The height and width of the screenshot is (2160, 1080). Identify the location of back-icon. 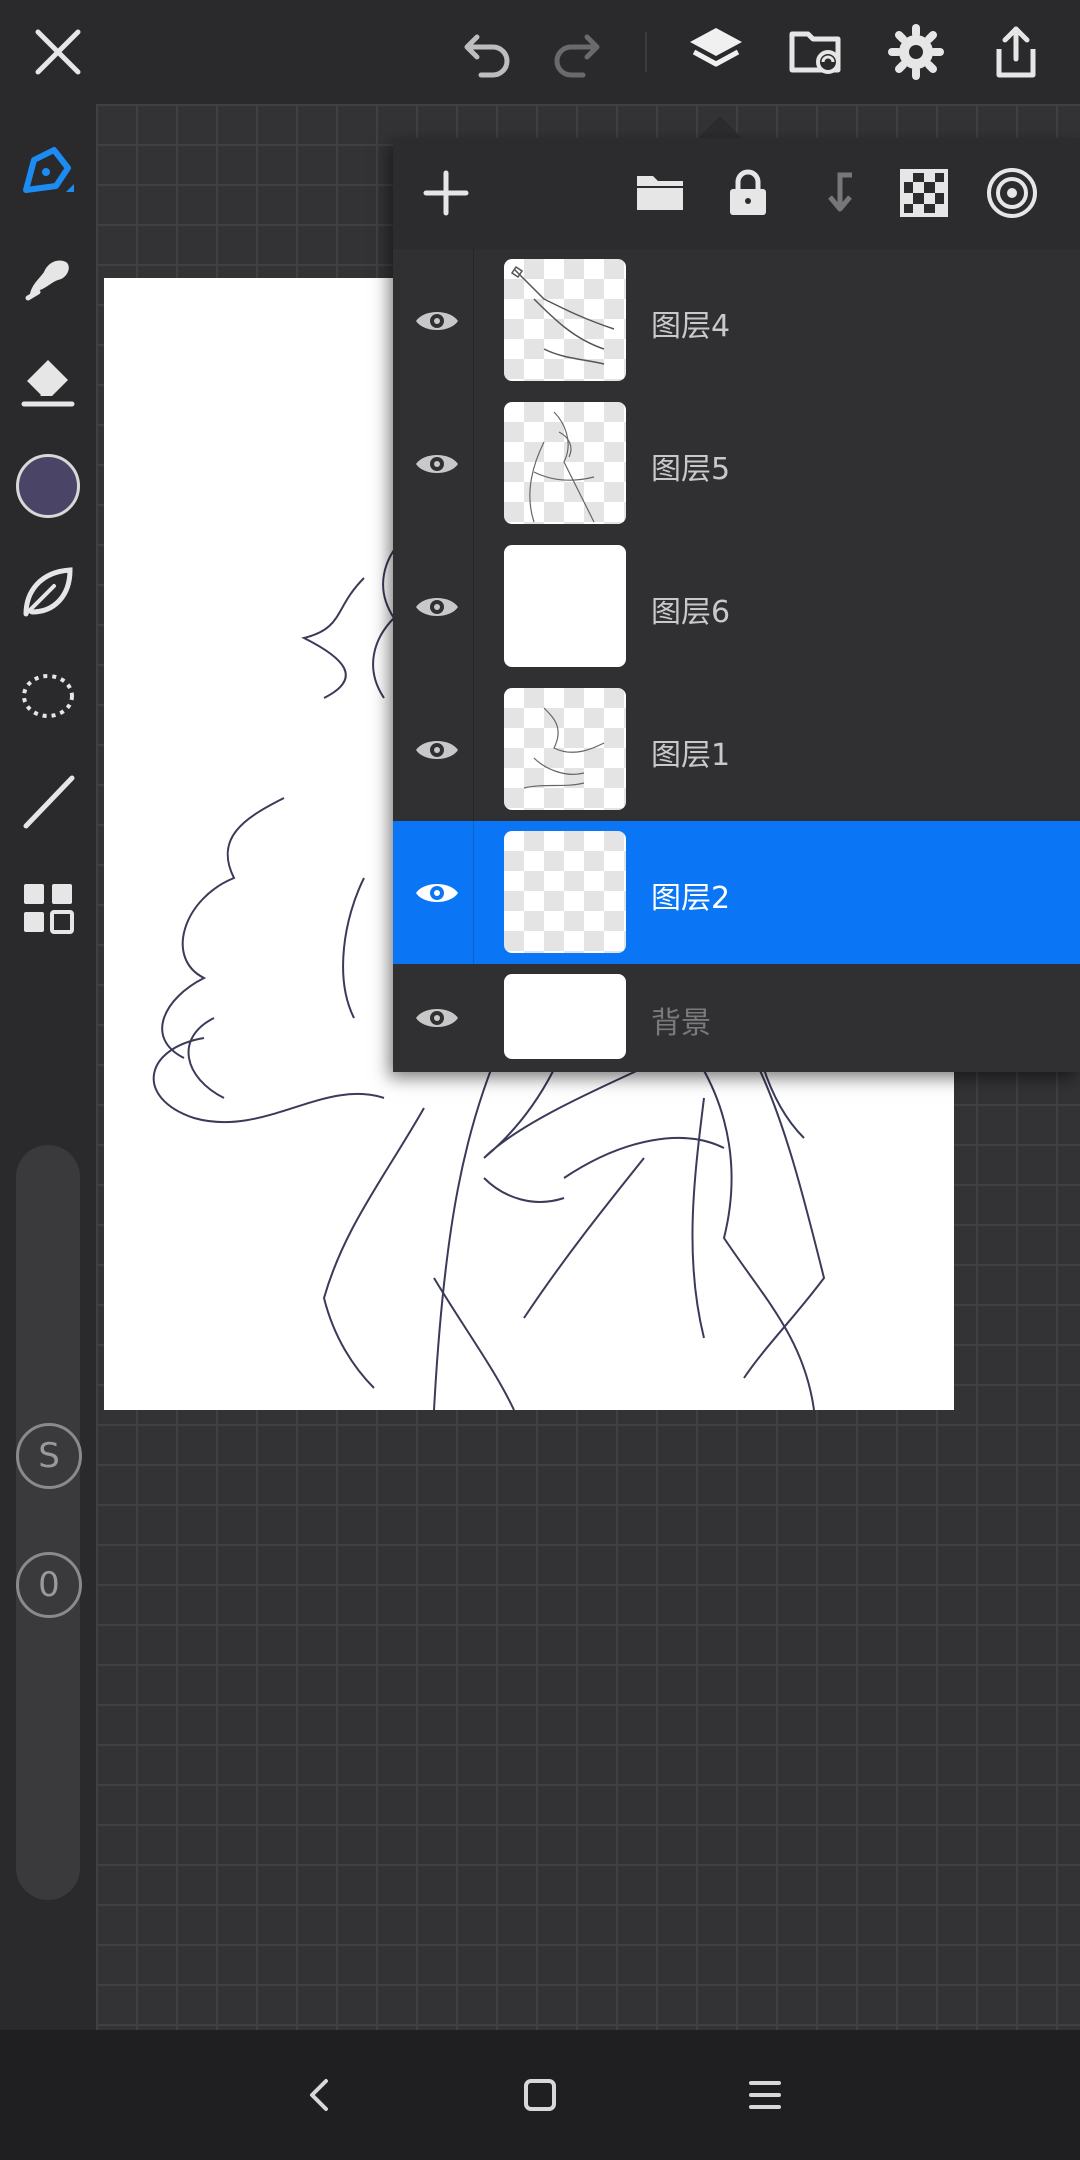
(320, 2095).